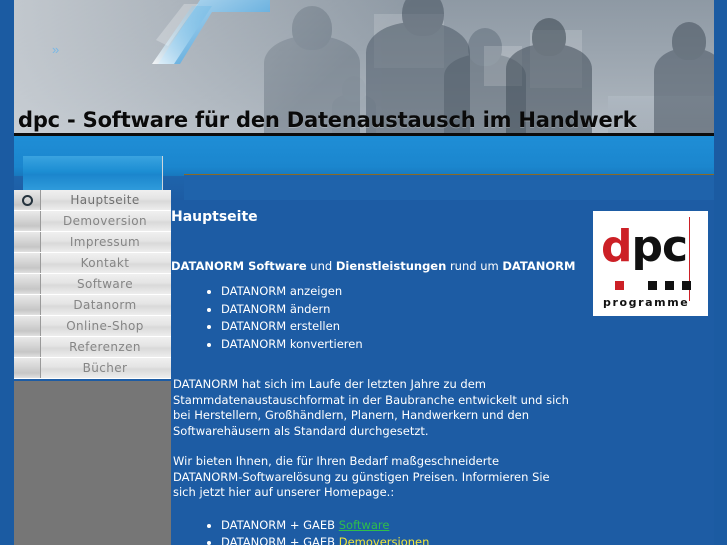 The width and height of the screenshot is (727, 545). I want to click on double-chevron-right-icon: », so click(56, 49).